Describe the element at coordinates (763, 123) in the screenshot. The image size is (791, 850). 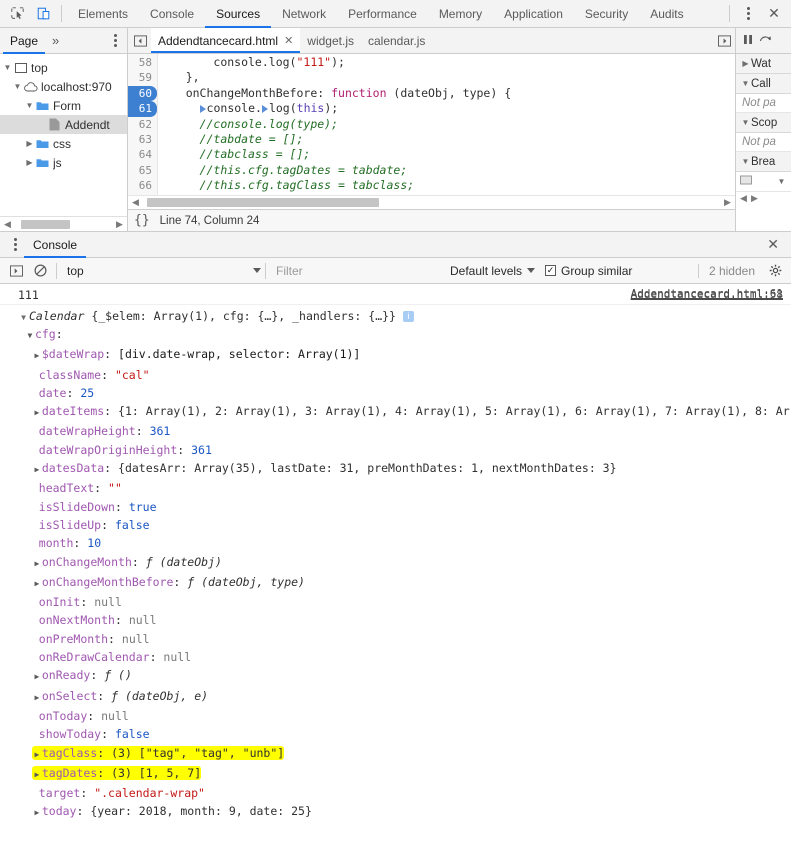
I see `scope-pane-header: ▼ Scop` at that location.